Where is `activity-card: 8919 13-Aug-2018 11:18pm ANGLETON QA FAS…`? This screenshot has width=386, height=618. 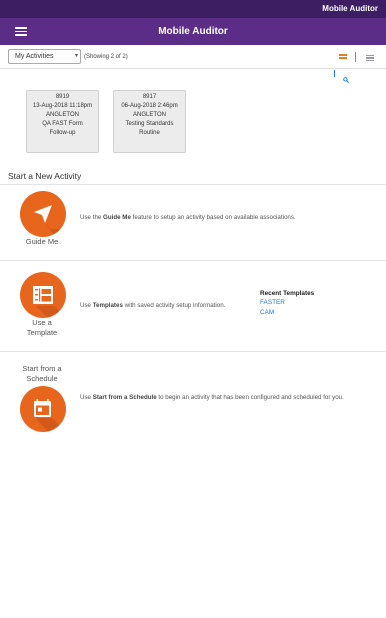 activity-card: 8919 13-Aug-2018 11:18pm ANGLETON QA FAS… is located at coordinates (62, 121).